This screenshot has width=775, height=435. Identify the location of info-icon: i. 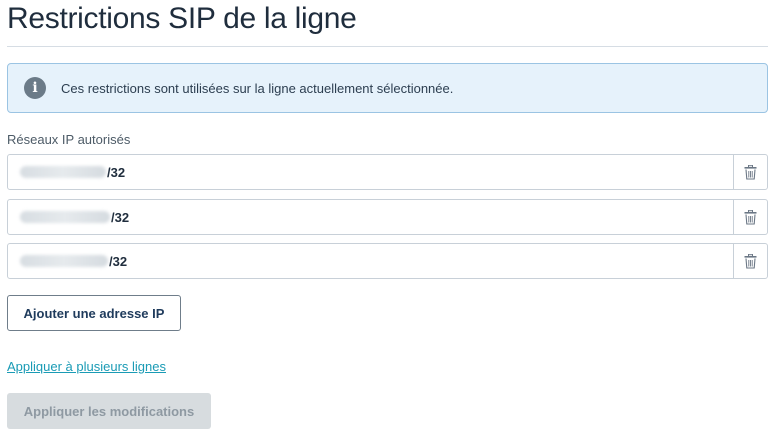
(35, 88).